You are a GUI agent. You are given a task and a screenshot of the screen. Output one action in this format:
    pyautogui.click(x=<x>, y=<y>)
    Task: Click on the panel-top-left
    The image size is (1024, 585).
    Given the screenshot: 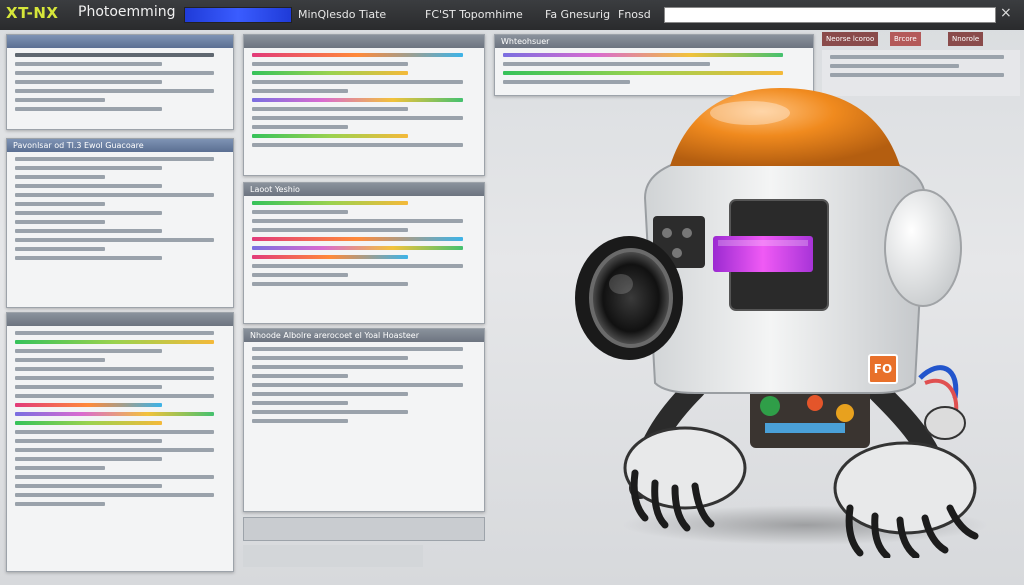 What is the action you would take?
    pyautogui.click(x=120, y=82)
    